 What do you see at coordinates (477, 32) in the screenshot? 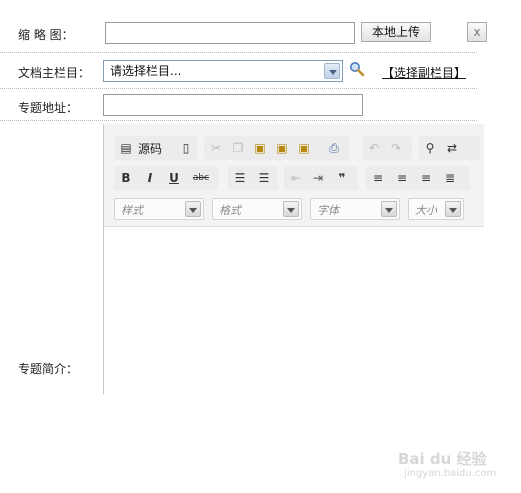
I see `extra-button: x` at bounding box center [477, 32].